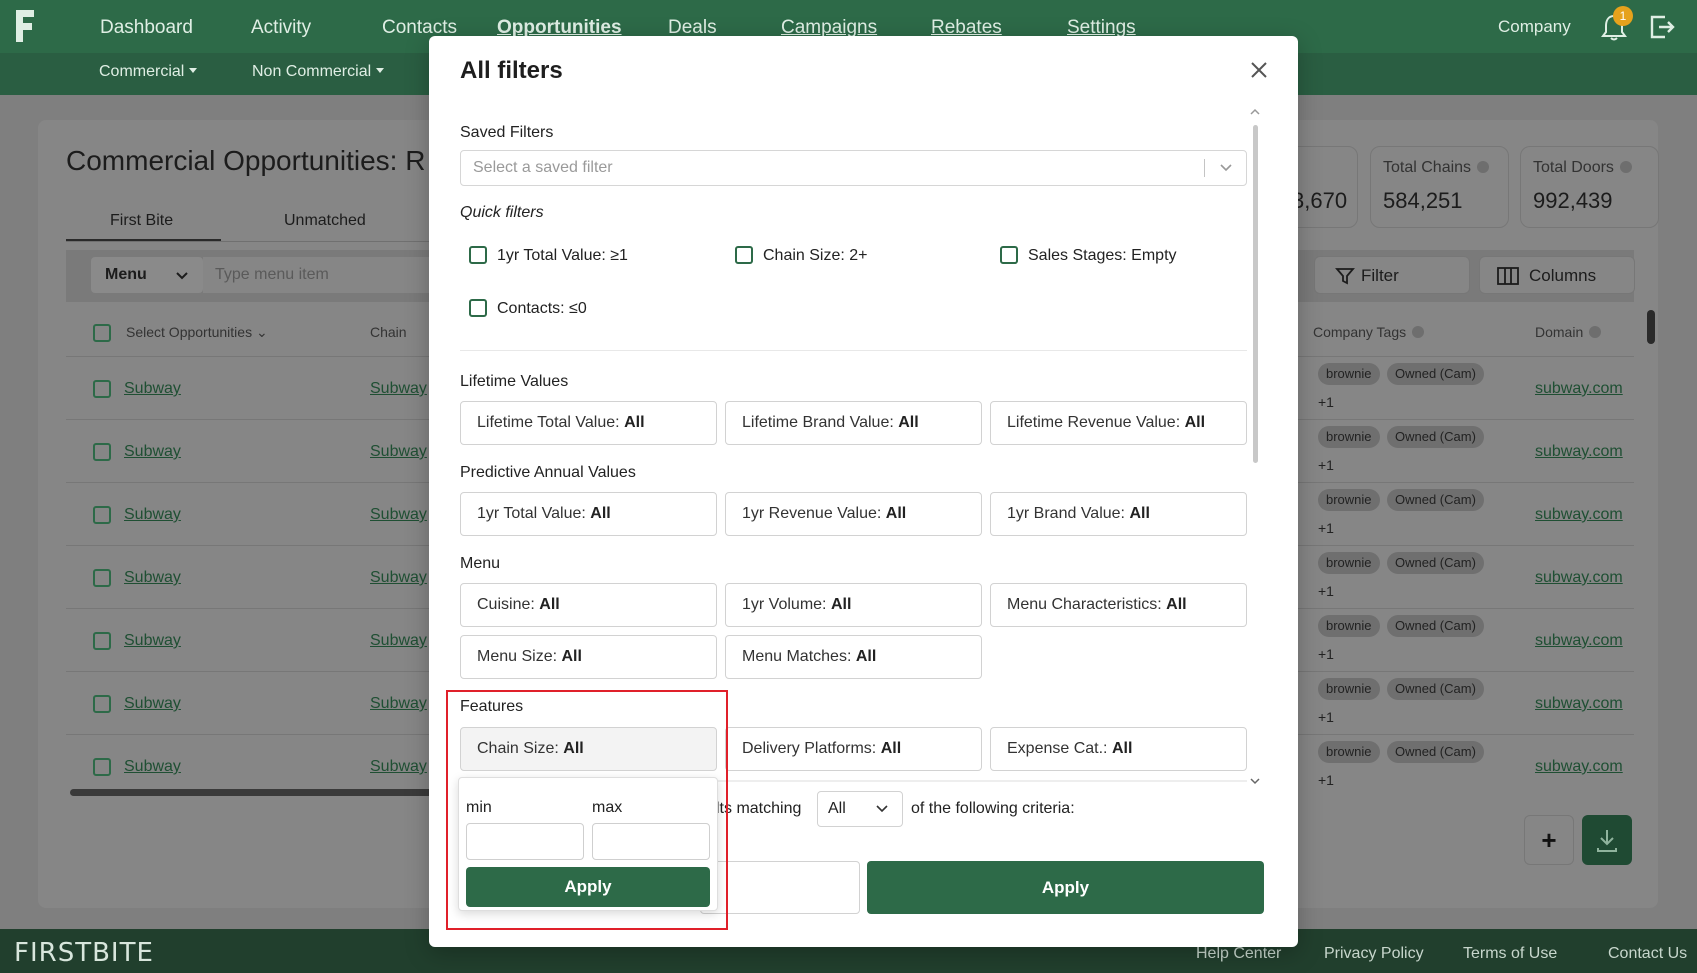 This screenshot has height=973, width=1697. What do you see at coordinates (1065, 887) in the screenshot?
I see `apply-filters-button: Apply` at bounding box center [1065, 887].